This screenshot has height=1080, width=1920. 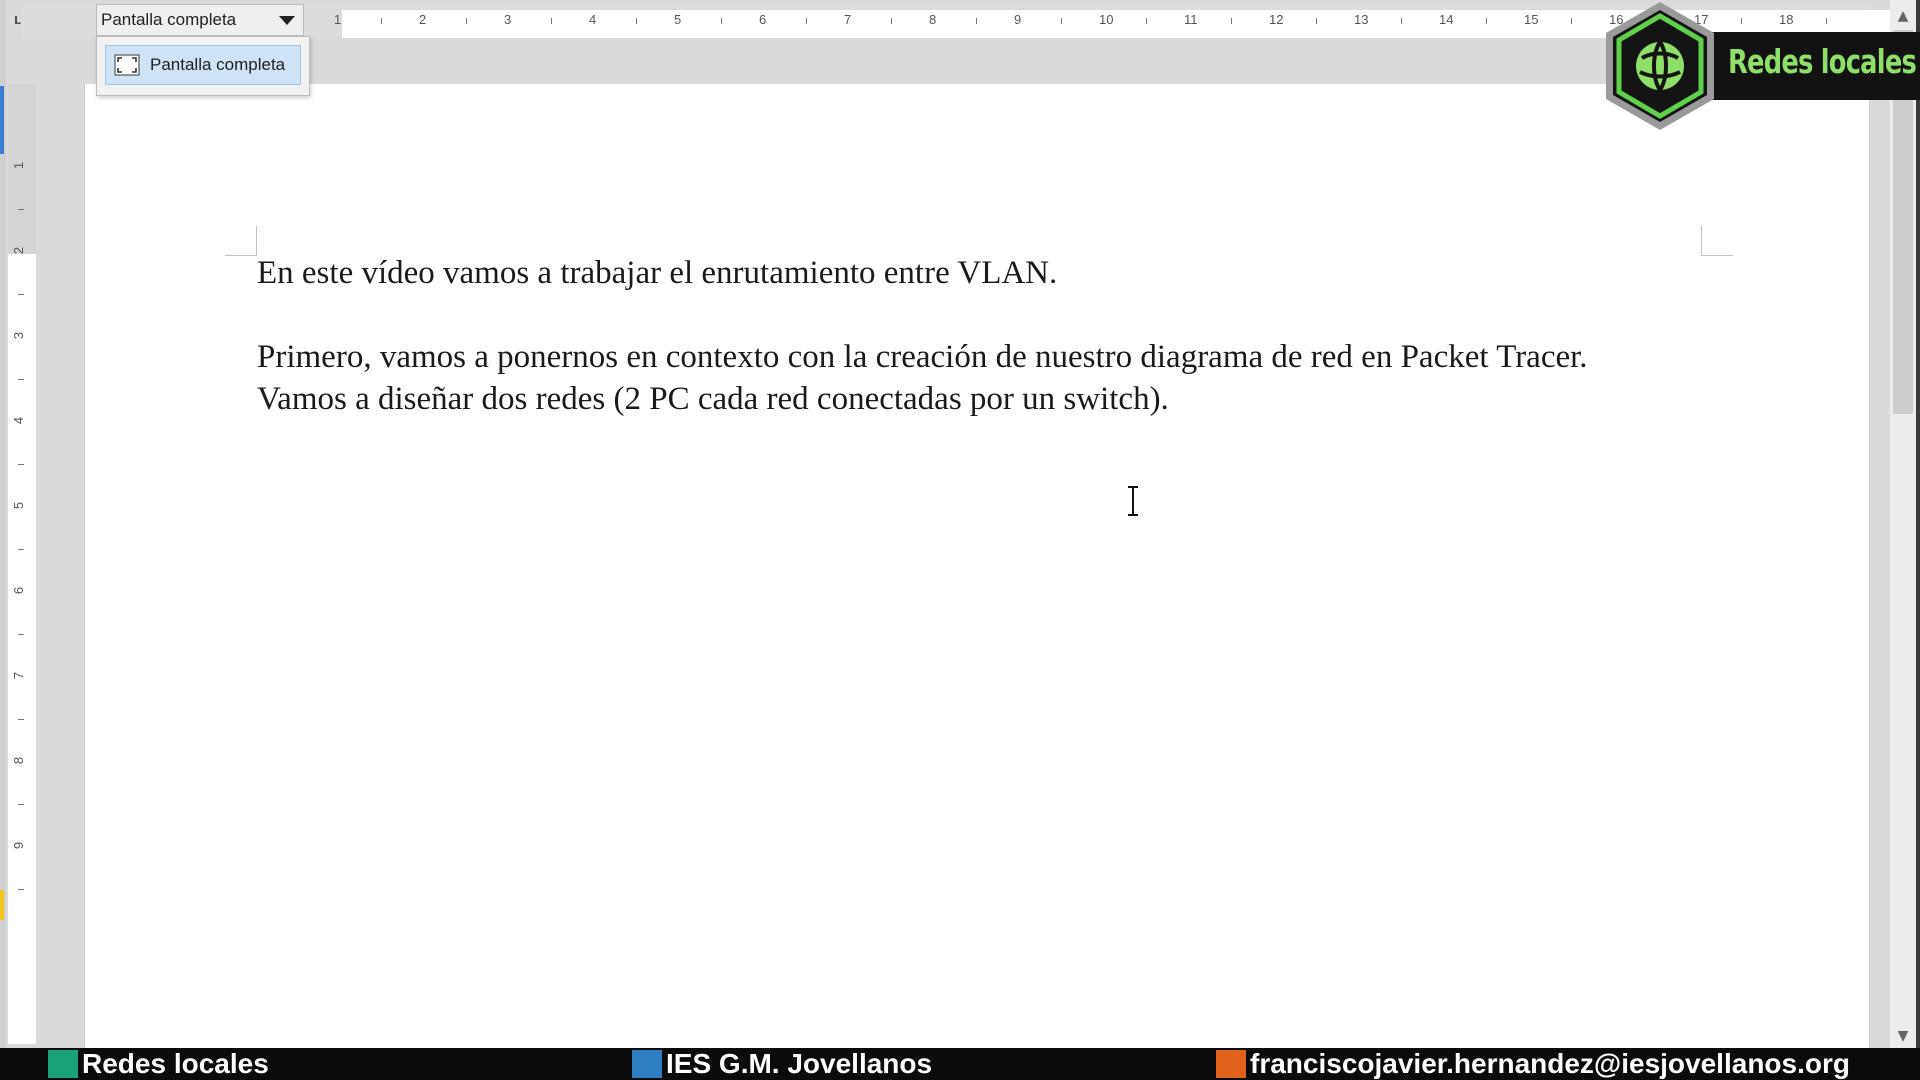 I want to click on fullscreen-icon, so click(x=127, y=65).